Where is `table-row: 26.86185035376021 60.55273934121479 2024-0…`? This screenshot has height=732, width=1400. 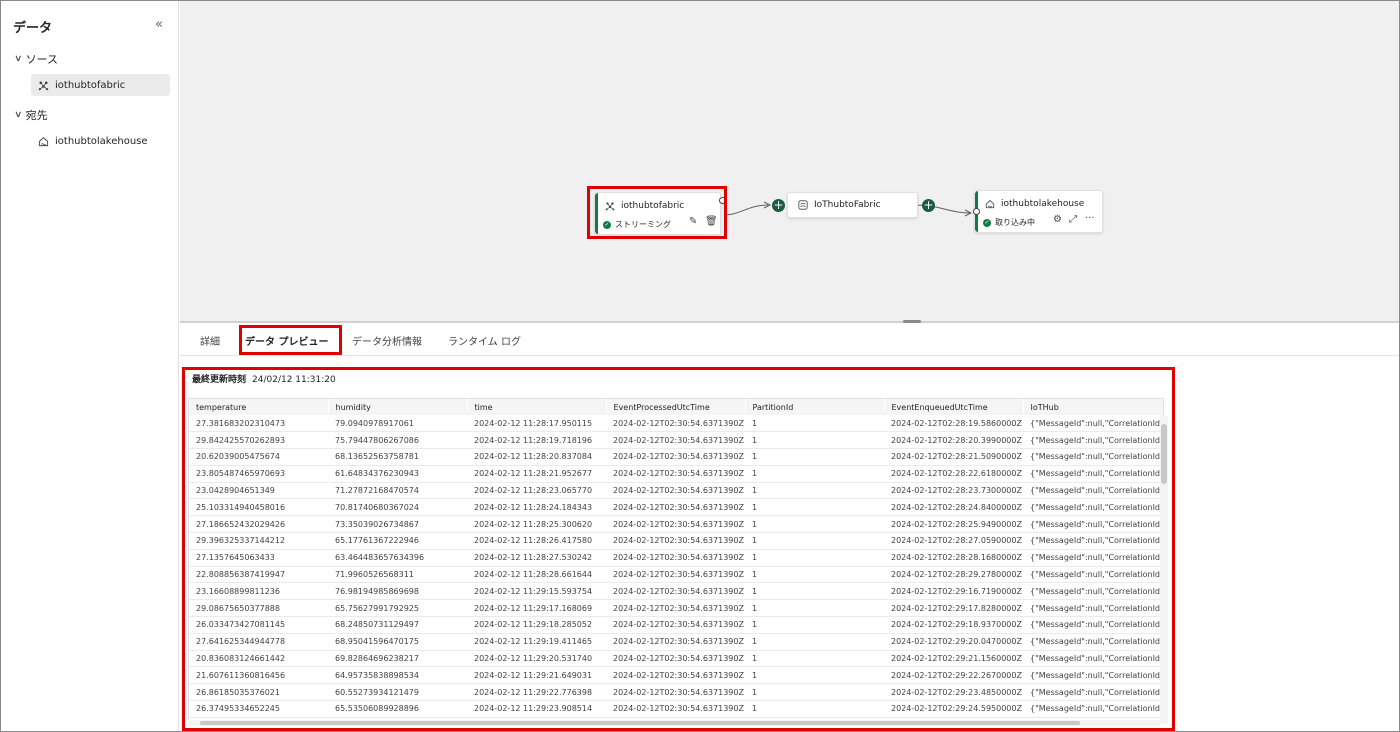
table-row: 26.86185035376021 60.55273934121479 2024-0… is located at coordinates (676, 692).